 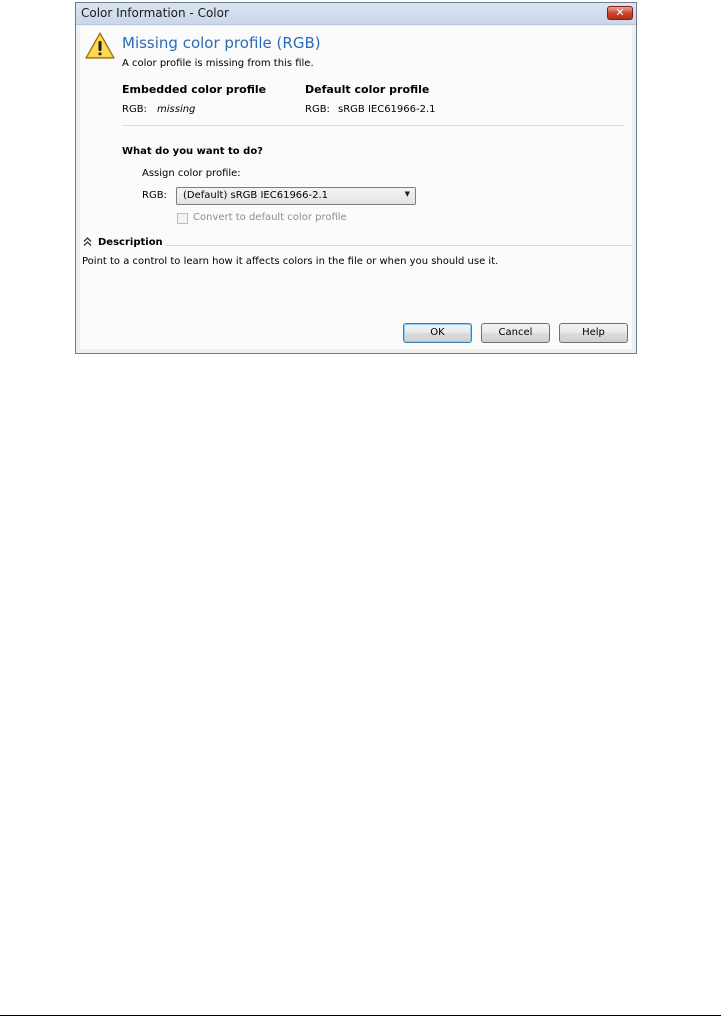 I want to click on page-bottom-rule, so click(x=360, y=1015).